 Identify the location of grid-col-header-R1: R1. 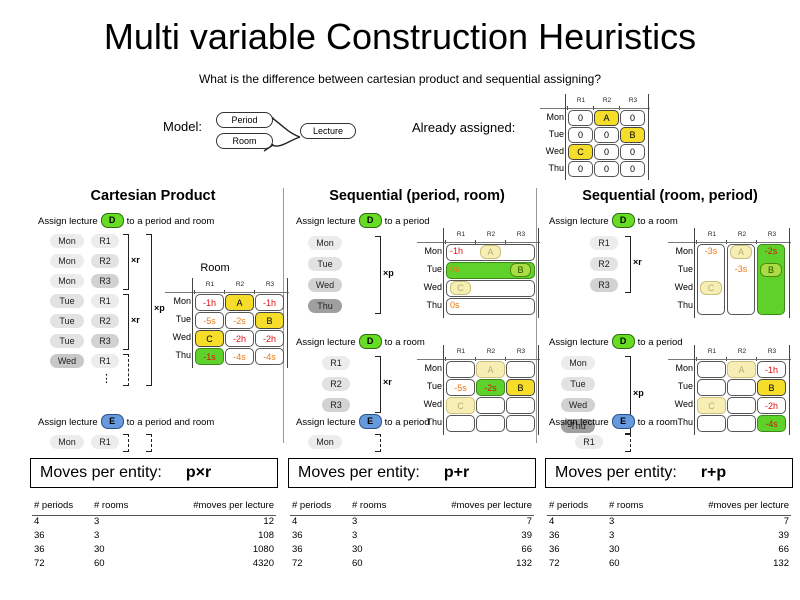
(581, 100).